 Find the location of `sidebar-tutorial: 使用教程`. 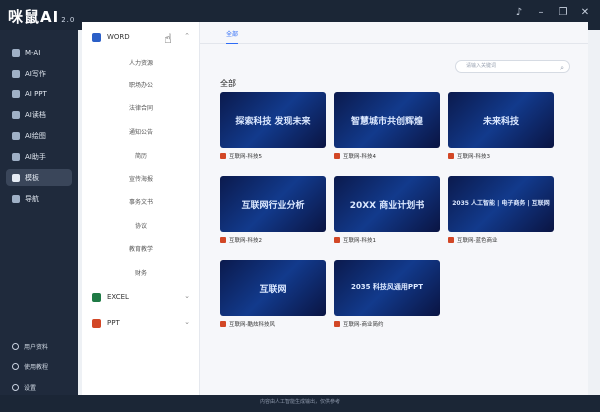

sidebar-tutorial: 使用教程 is located at coordinates (39, 366).